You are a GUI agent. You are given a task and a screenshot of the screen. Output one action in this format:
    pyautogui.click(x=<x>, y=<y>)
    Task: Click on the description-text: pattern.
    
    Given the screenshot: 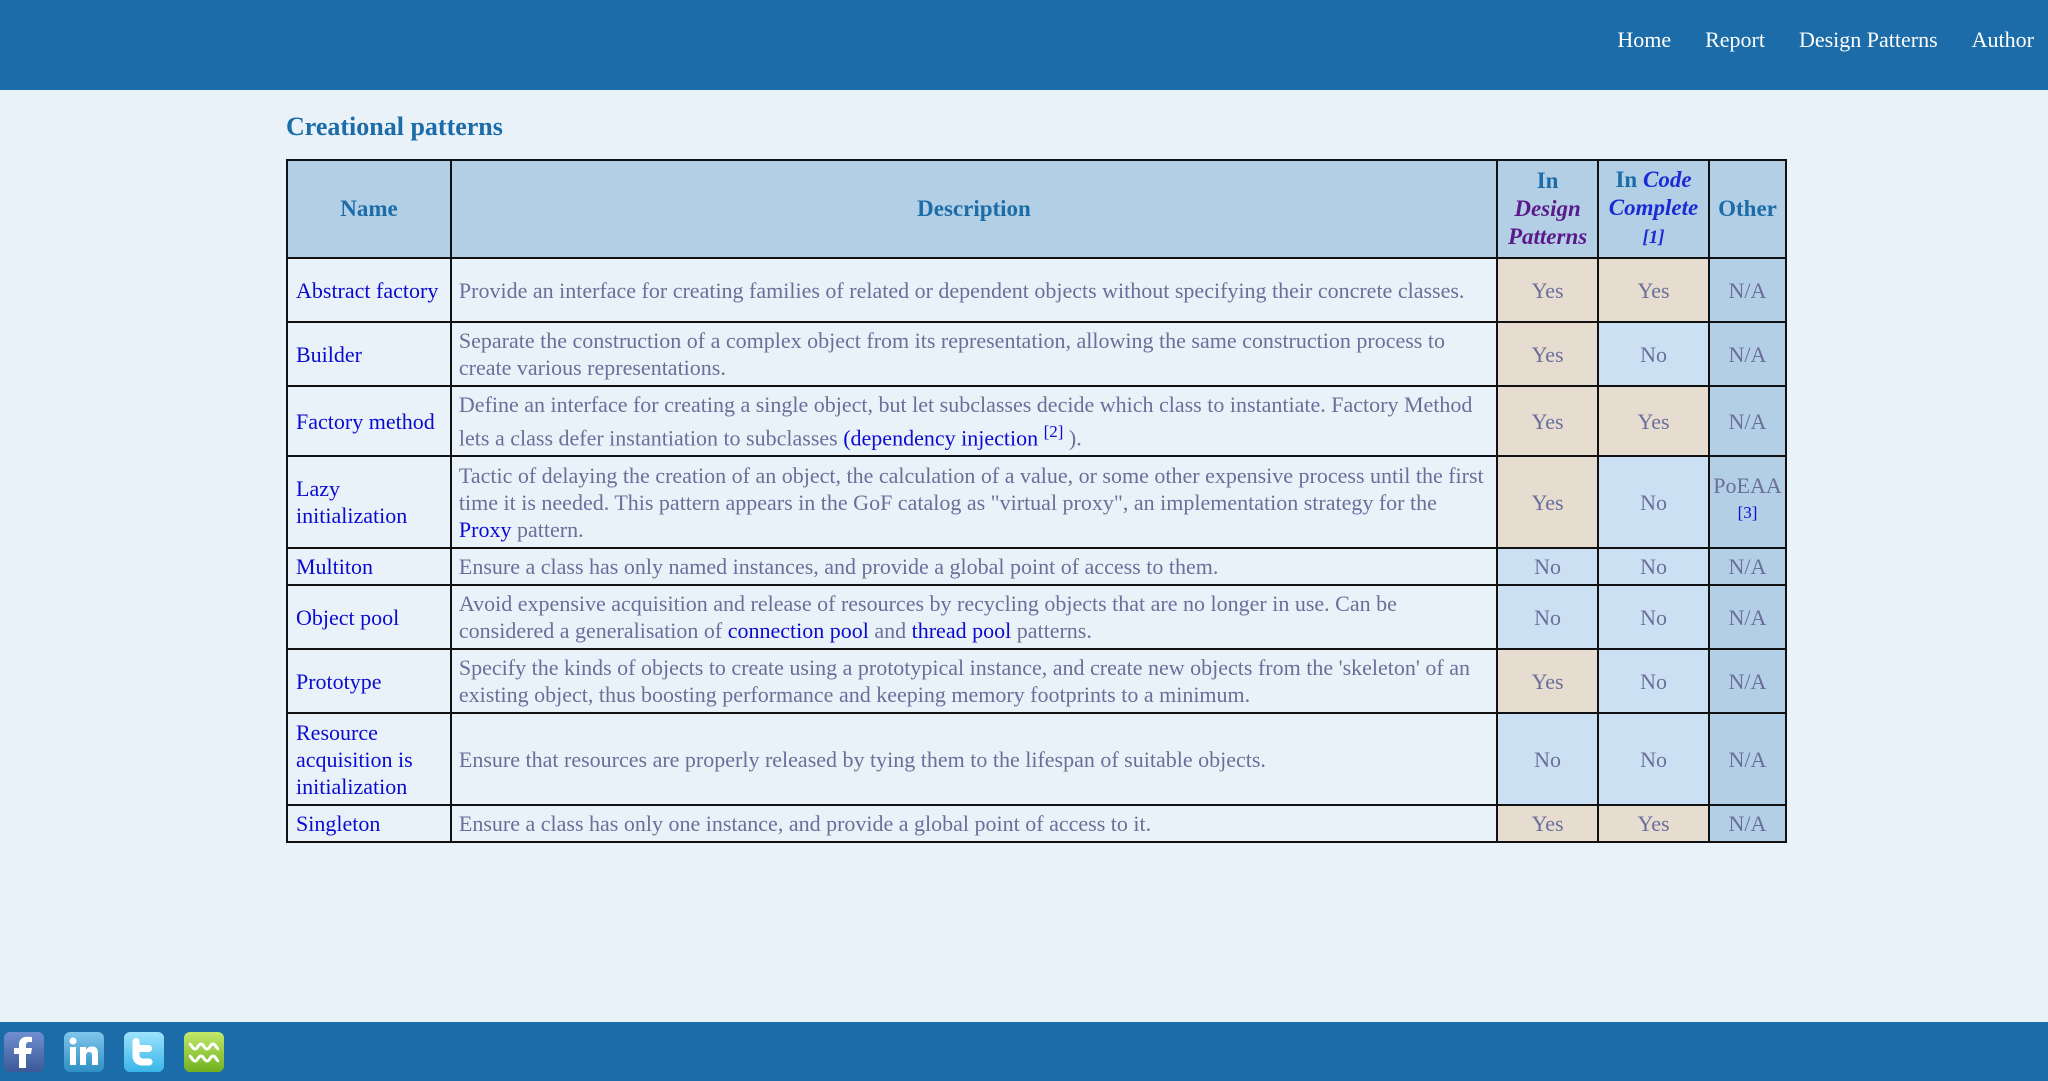 What is the action you would take?
    pyautogui.click(x=547, y=529)
    